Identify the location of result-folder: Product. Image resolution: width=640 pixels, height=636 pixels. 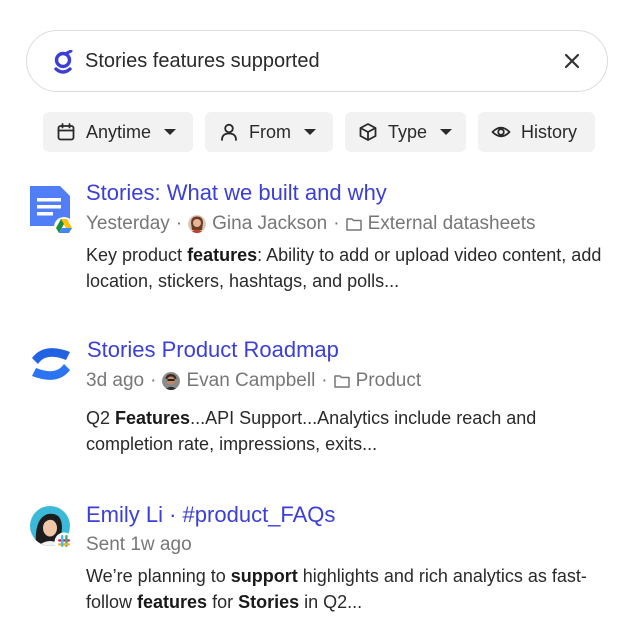
(388, 381).